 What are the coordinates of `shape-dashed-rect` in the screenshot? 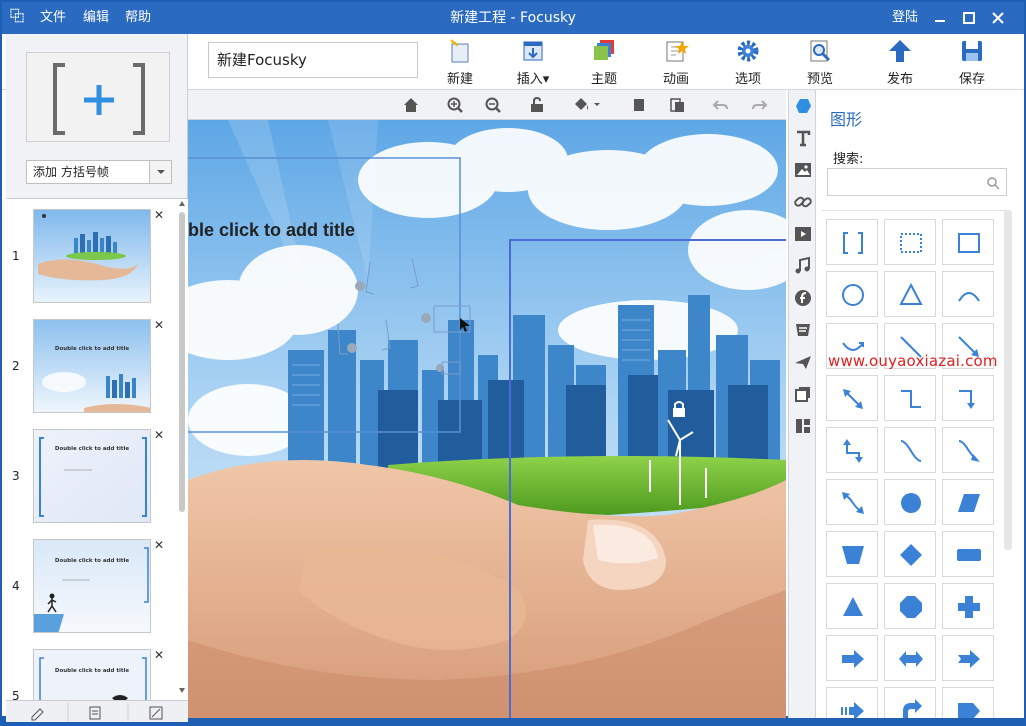 It's located at (910, 242).